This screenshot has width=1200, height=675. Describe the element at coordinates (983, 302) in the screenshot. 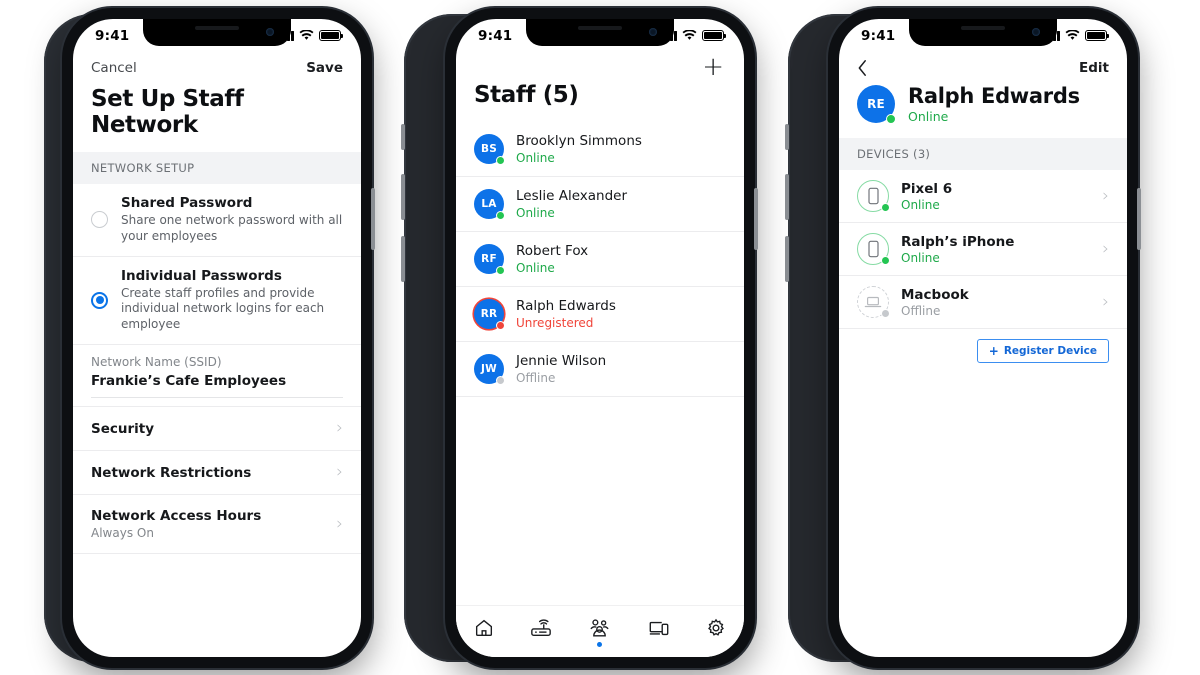

I see `device-row: Macbook Offline ›` at that location.